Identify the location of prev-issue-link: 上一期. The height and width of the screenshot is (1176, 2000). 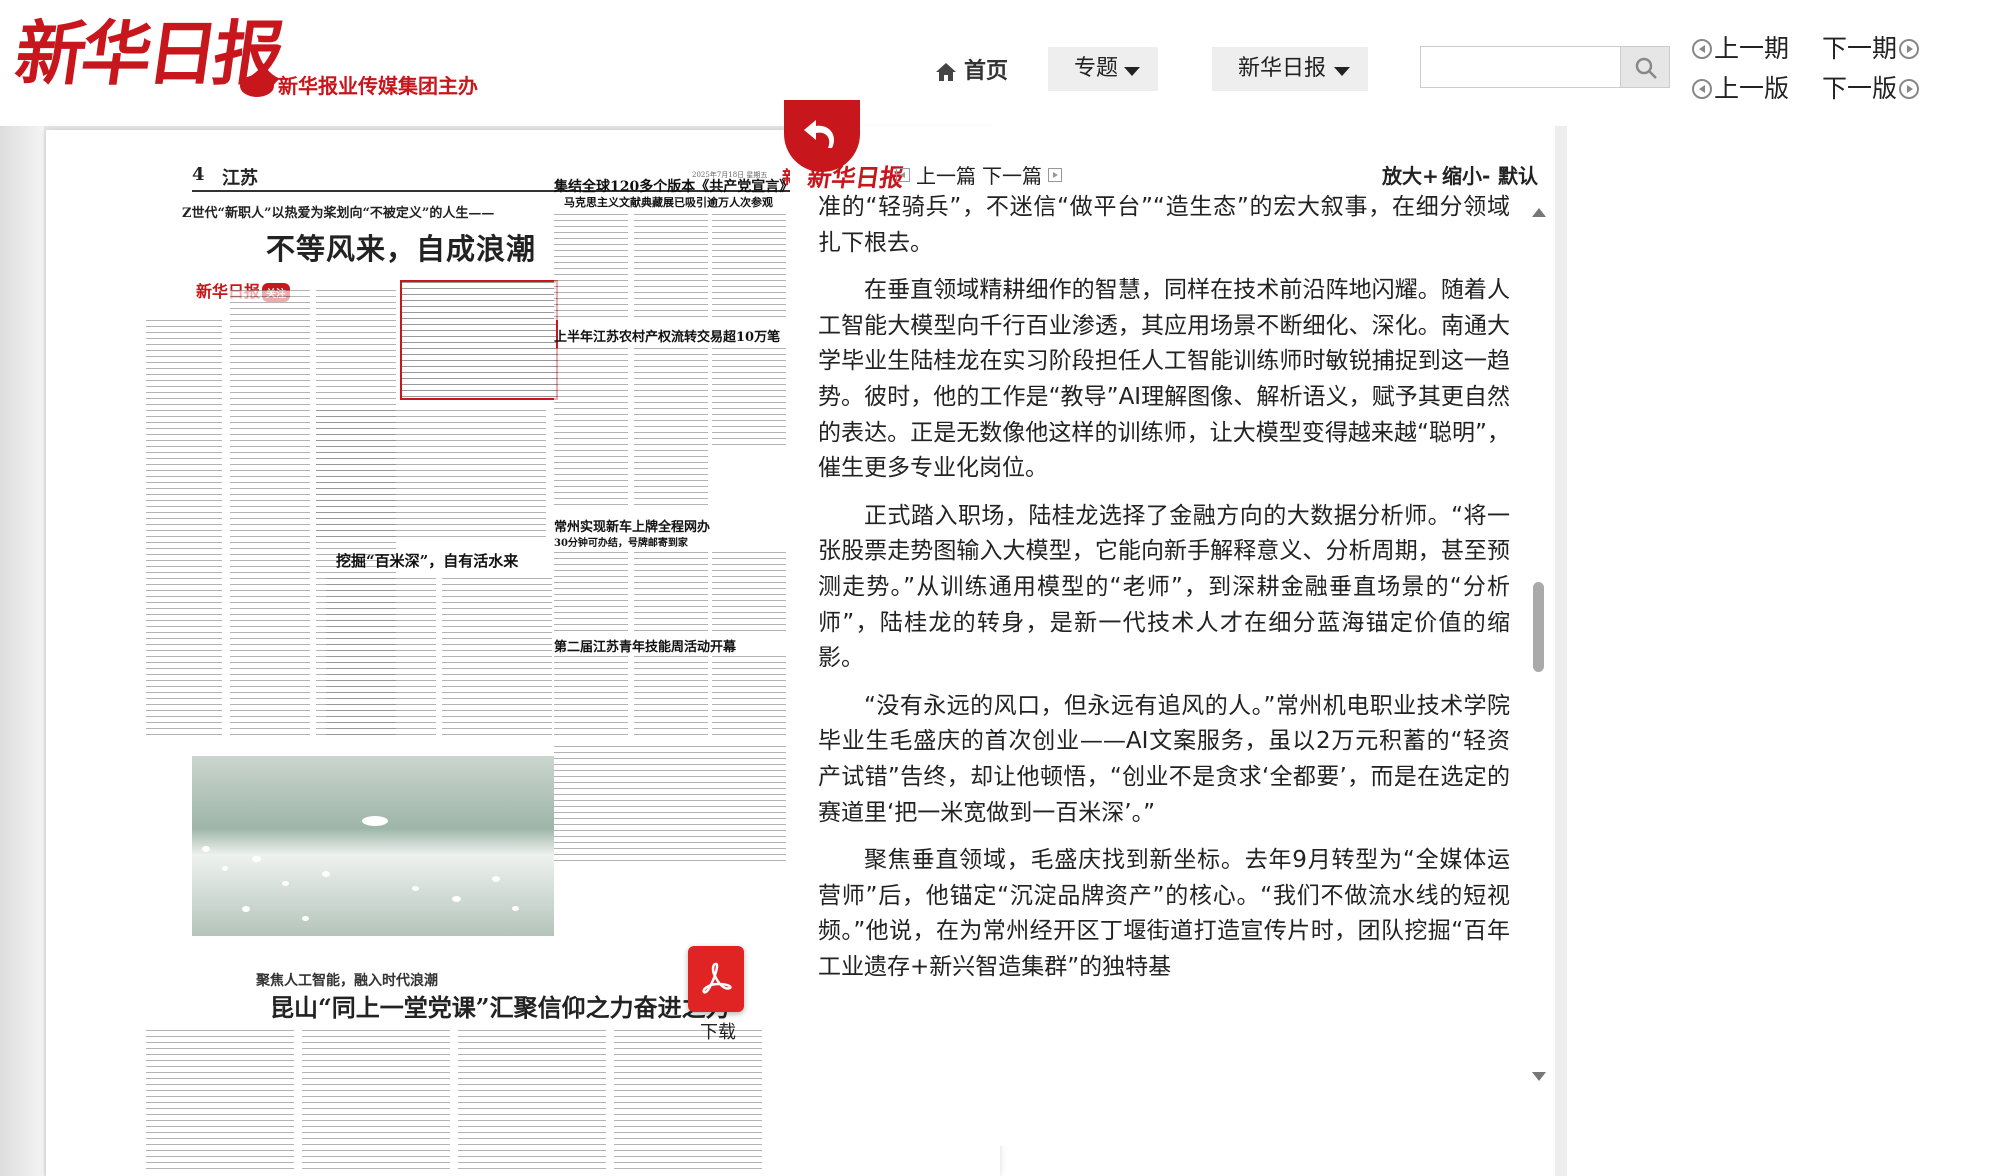
(1739, 49).